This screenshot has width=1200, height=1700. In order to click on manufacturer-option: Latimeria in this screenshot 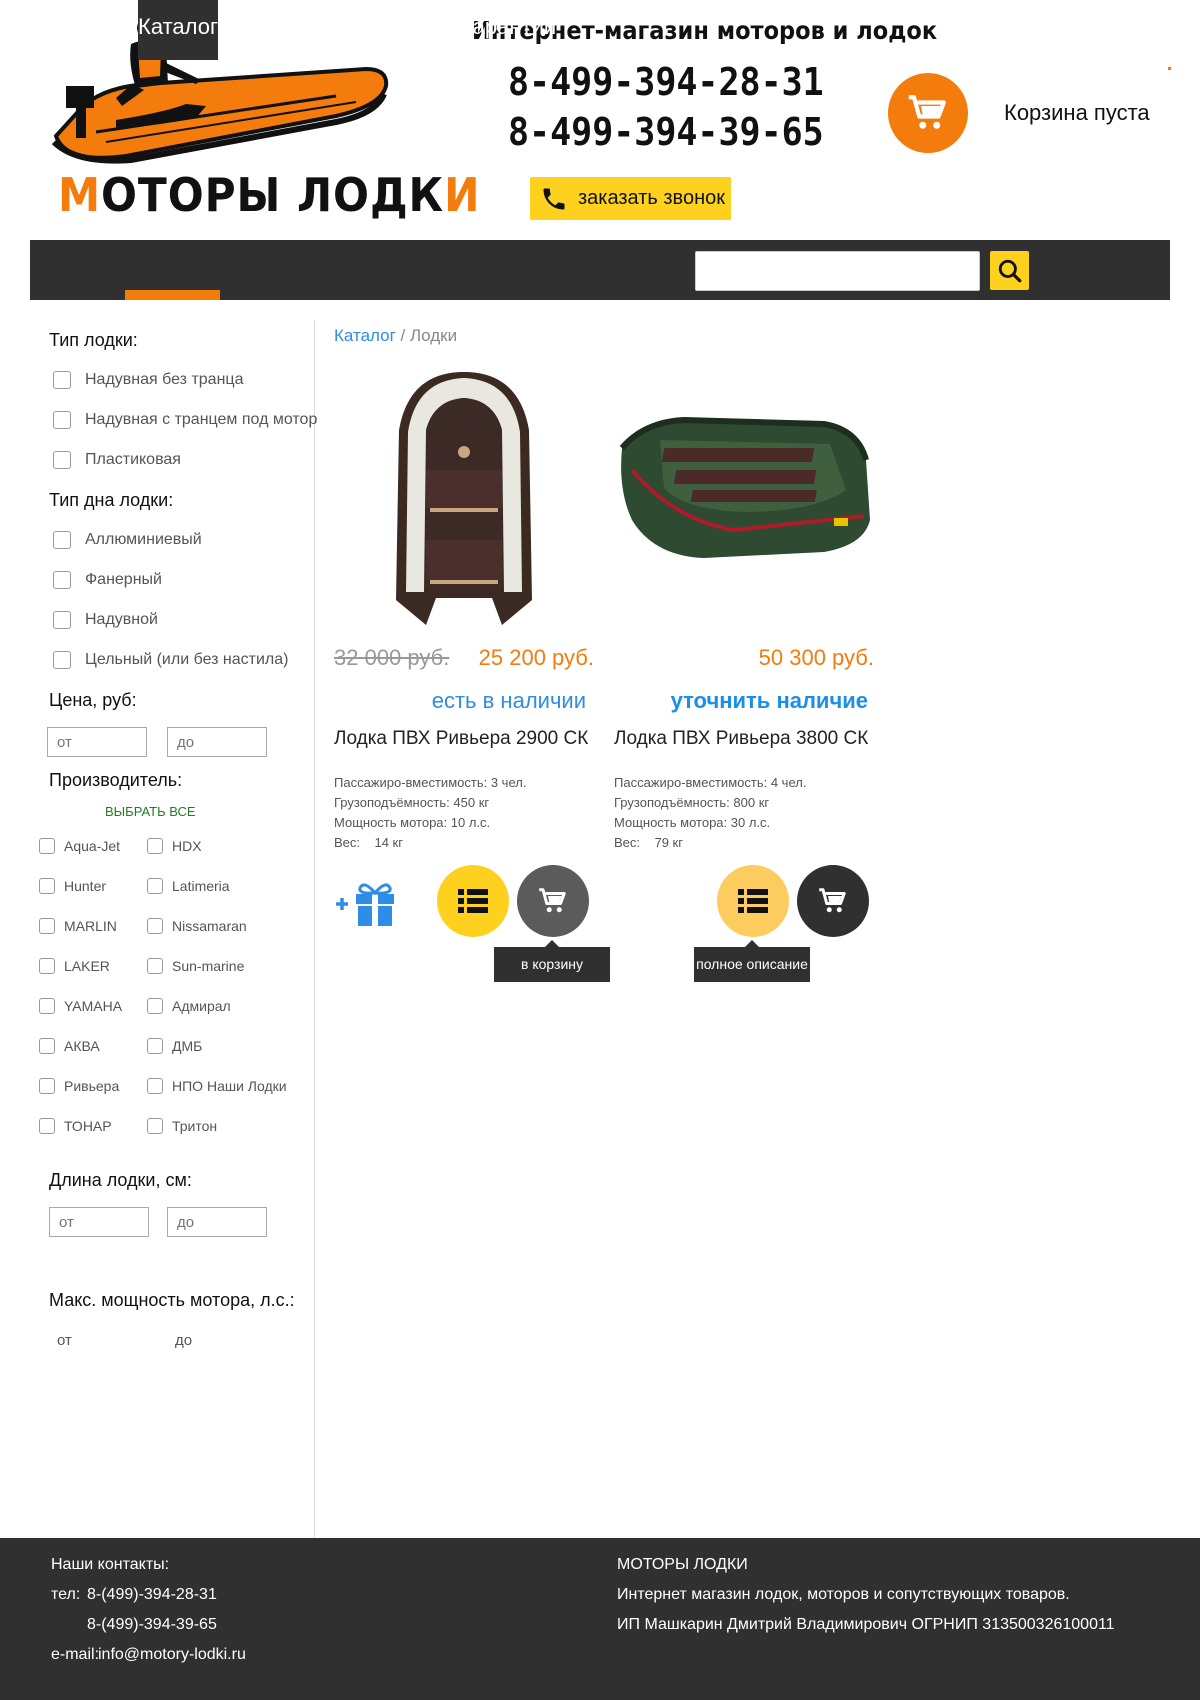, I will do `click(188, 886)`.